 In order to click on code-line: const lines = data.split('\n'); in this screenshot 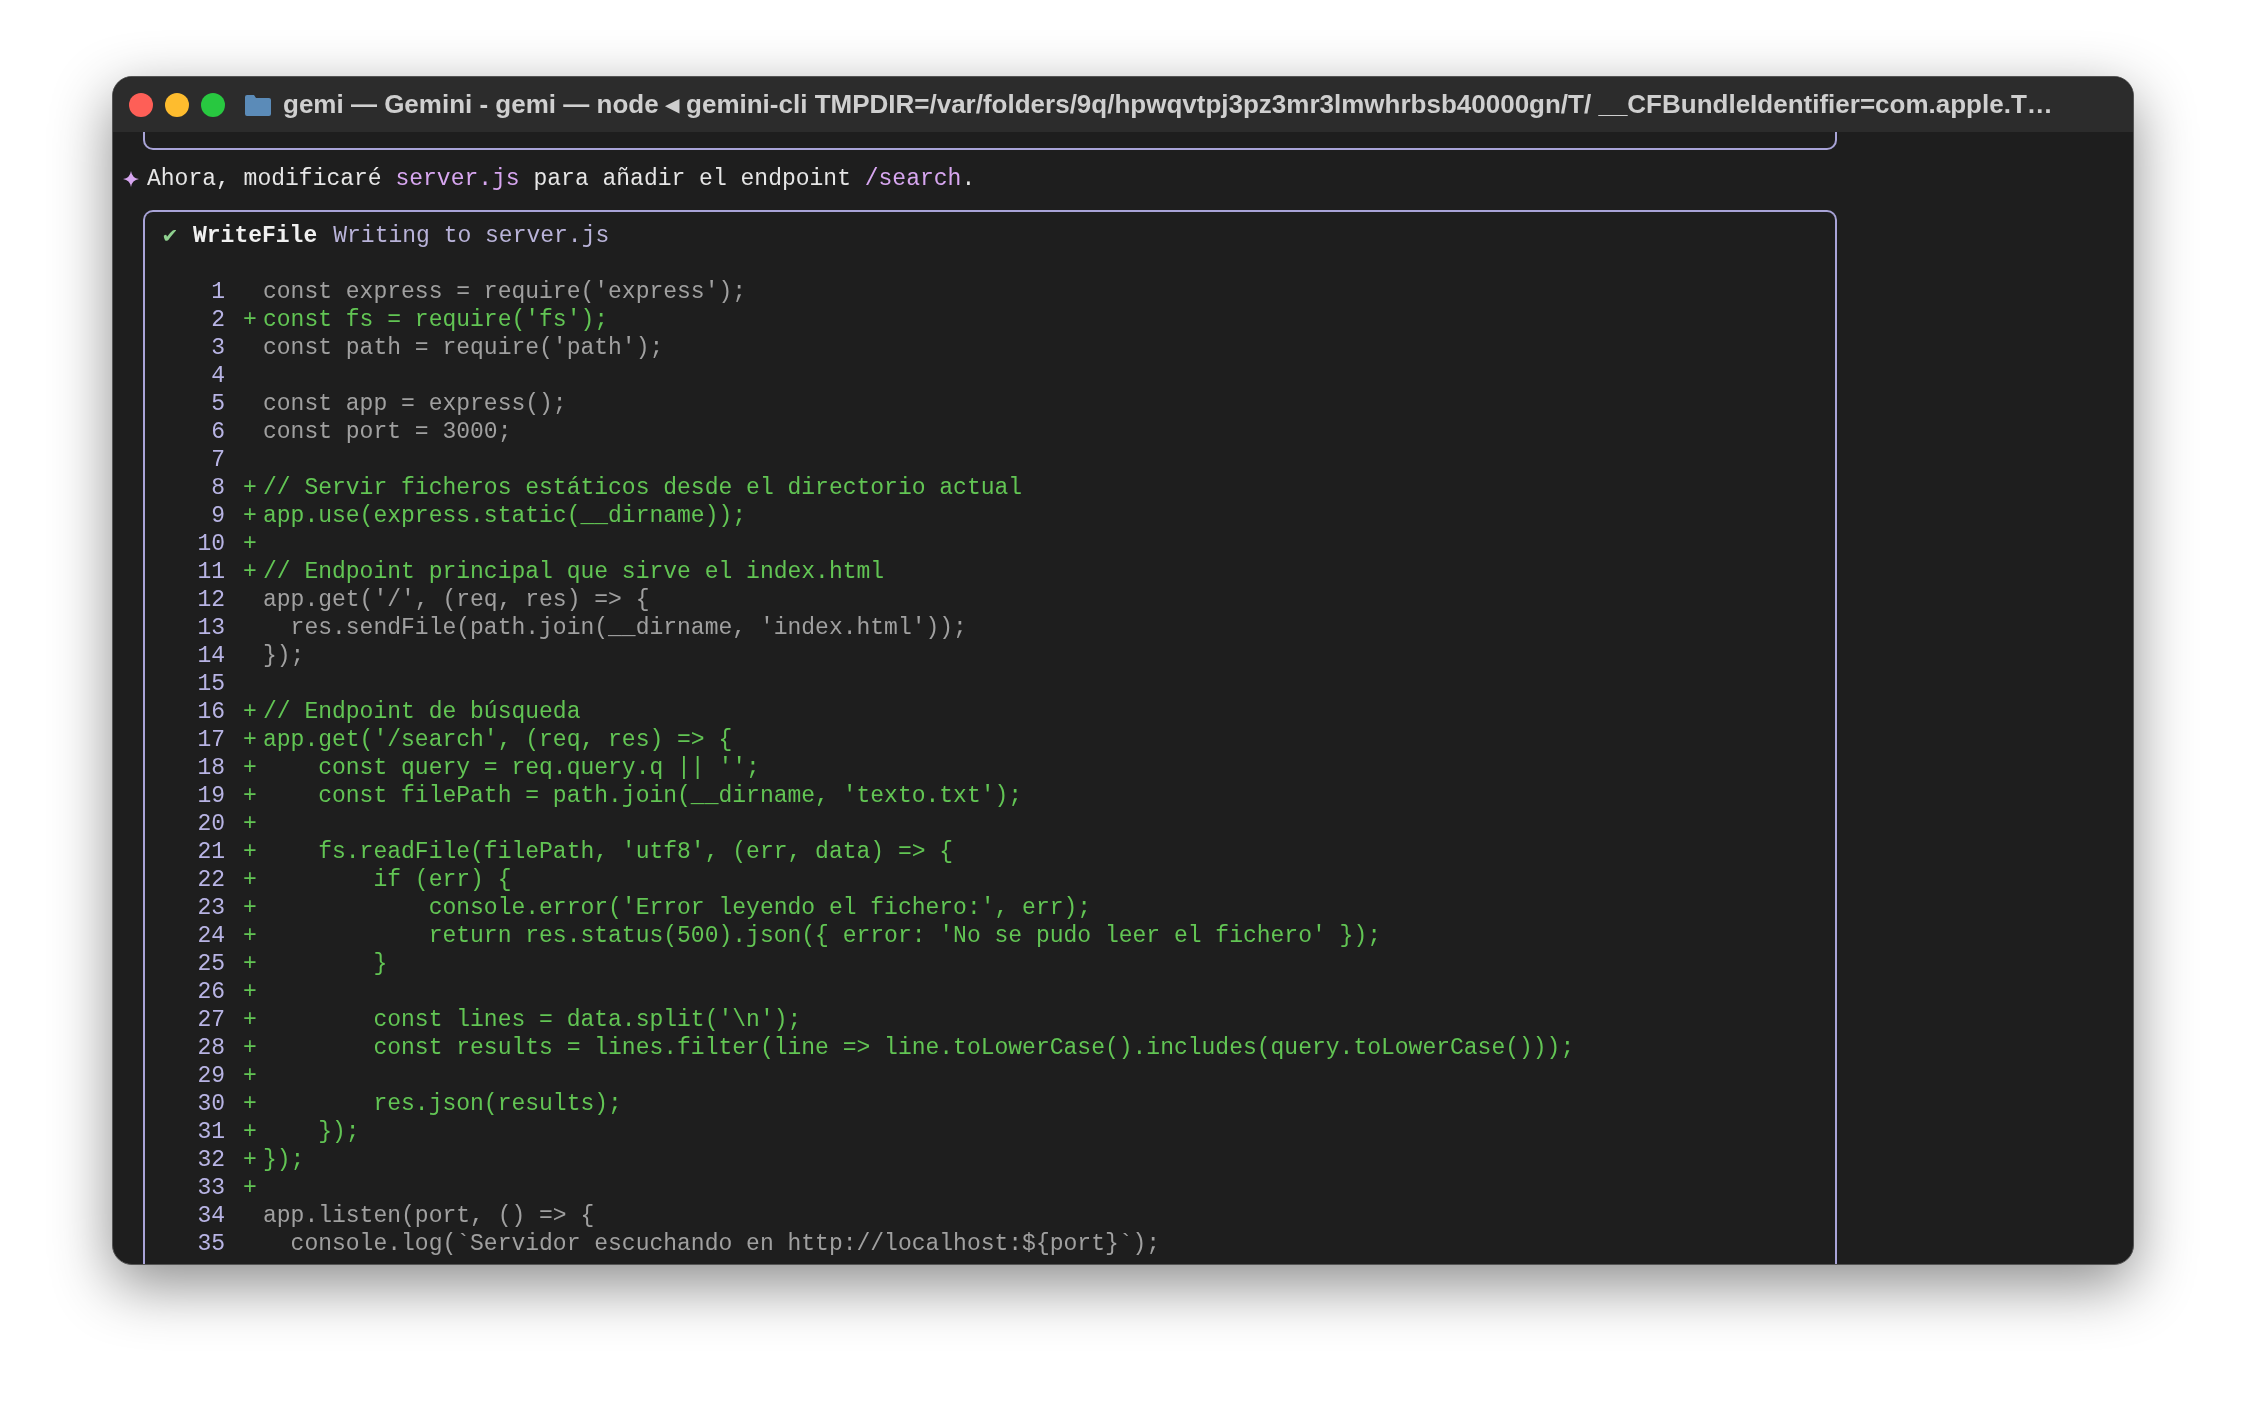, I will do `click(587, 1020)`.